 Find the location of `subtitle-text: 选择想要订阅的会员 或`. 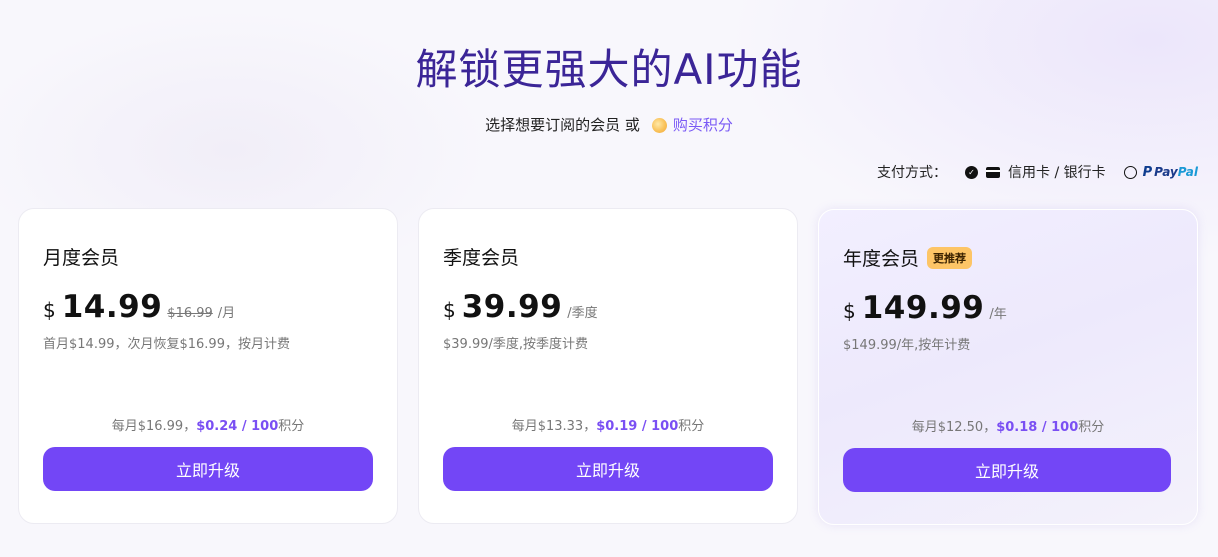

subtitle-text: 选择想要订阅的会员 或 is located at coordinates (562, 125).